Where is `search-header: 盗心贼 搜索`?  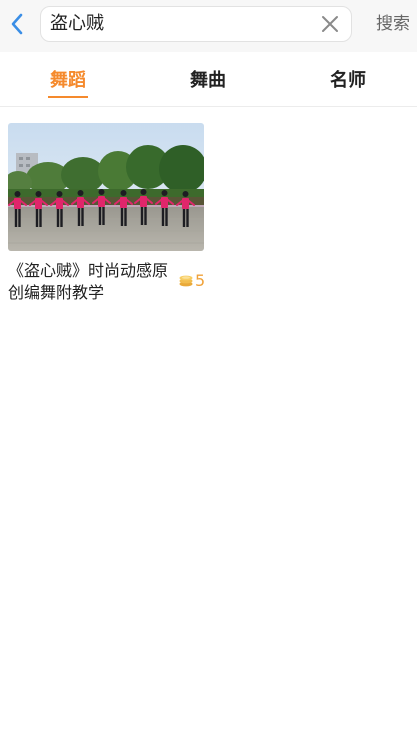
search-header: 盗心贼 搜索 is located at coordinates (208, 26).